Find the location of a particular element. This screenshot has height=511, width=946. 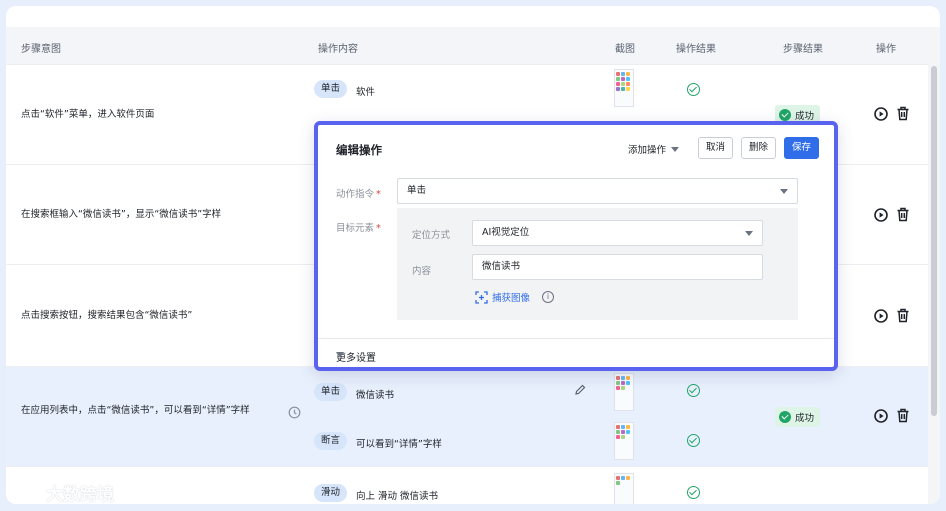

action-select-value: 单击 is located at coordinates (417, 190).